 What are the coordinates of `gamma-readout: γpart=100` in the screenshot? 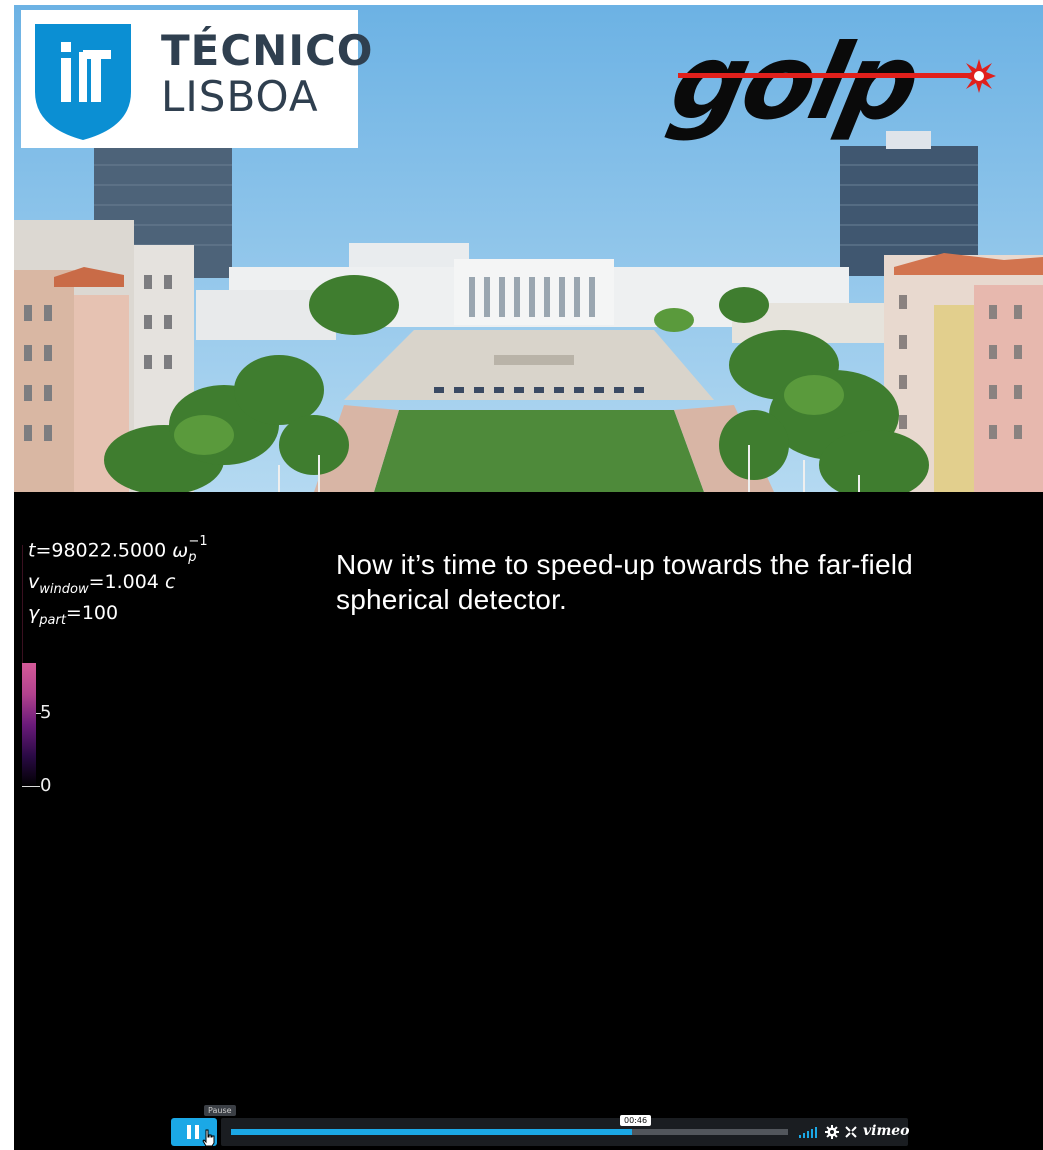 It's located at (73, 615).